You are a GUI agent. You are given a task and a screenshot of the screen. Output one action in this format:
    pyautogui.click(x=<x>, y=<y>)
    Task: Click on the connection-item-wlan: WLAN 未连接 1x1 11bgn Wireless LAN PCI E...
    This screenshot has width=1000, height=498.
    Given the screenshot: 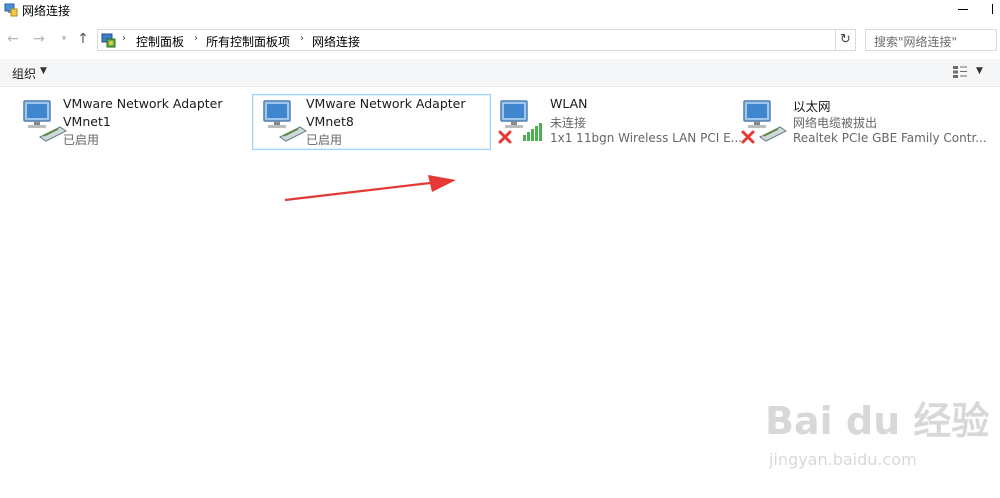 What is the action you would take?
    pyautogui.click(x=619, y=122)
    